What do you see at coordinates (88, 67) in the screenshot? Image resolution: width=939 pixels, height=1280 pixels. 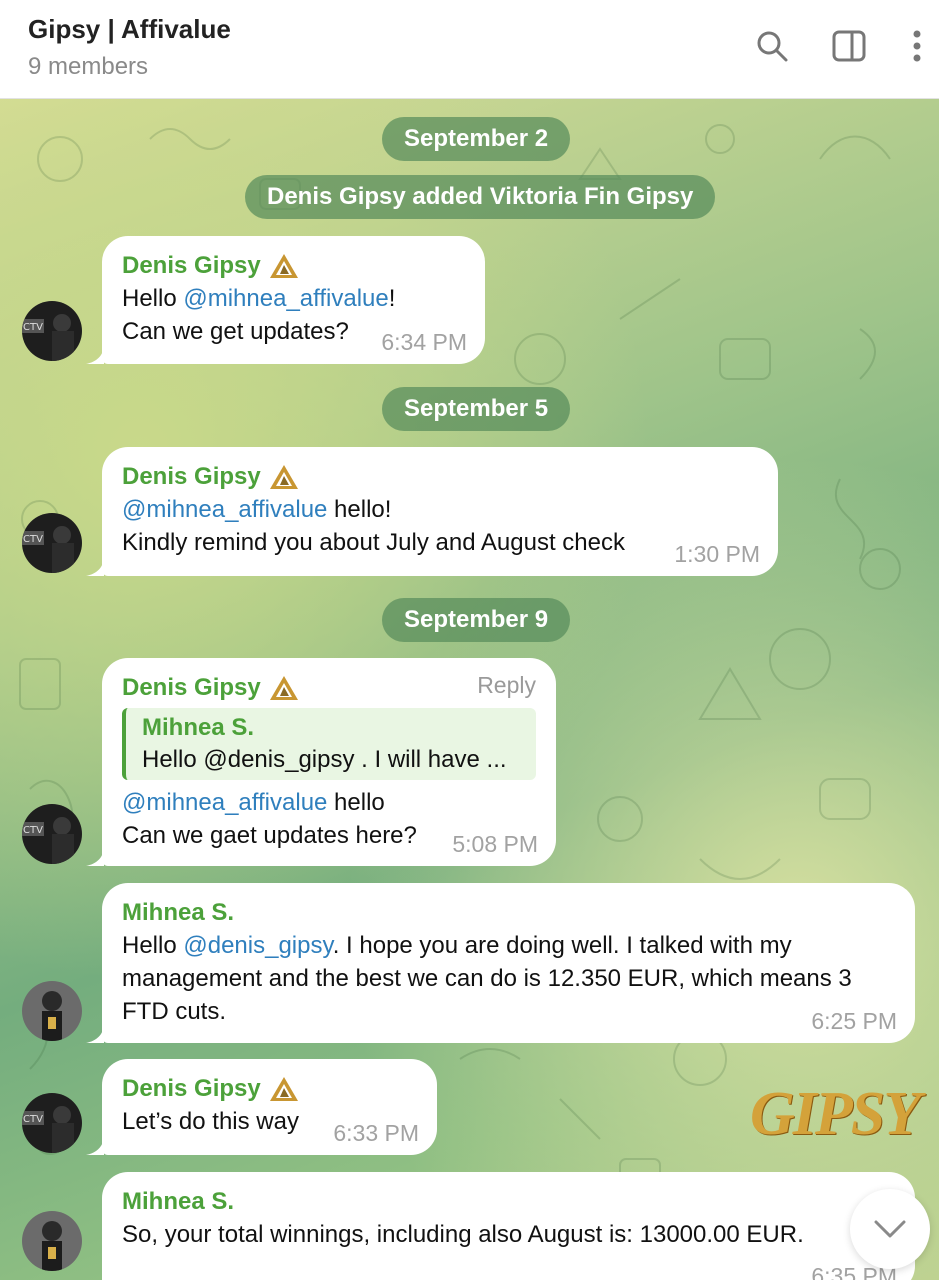 I see `member-count: 9 members` at bounding box center [88, 67].